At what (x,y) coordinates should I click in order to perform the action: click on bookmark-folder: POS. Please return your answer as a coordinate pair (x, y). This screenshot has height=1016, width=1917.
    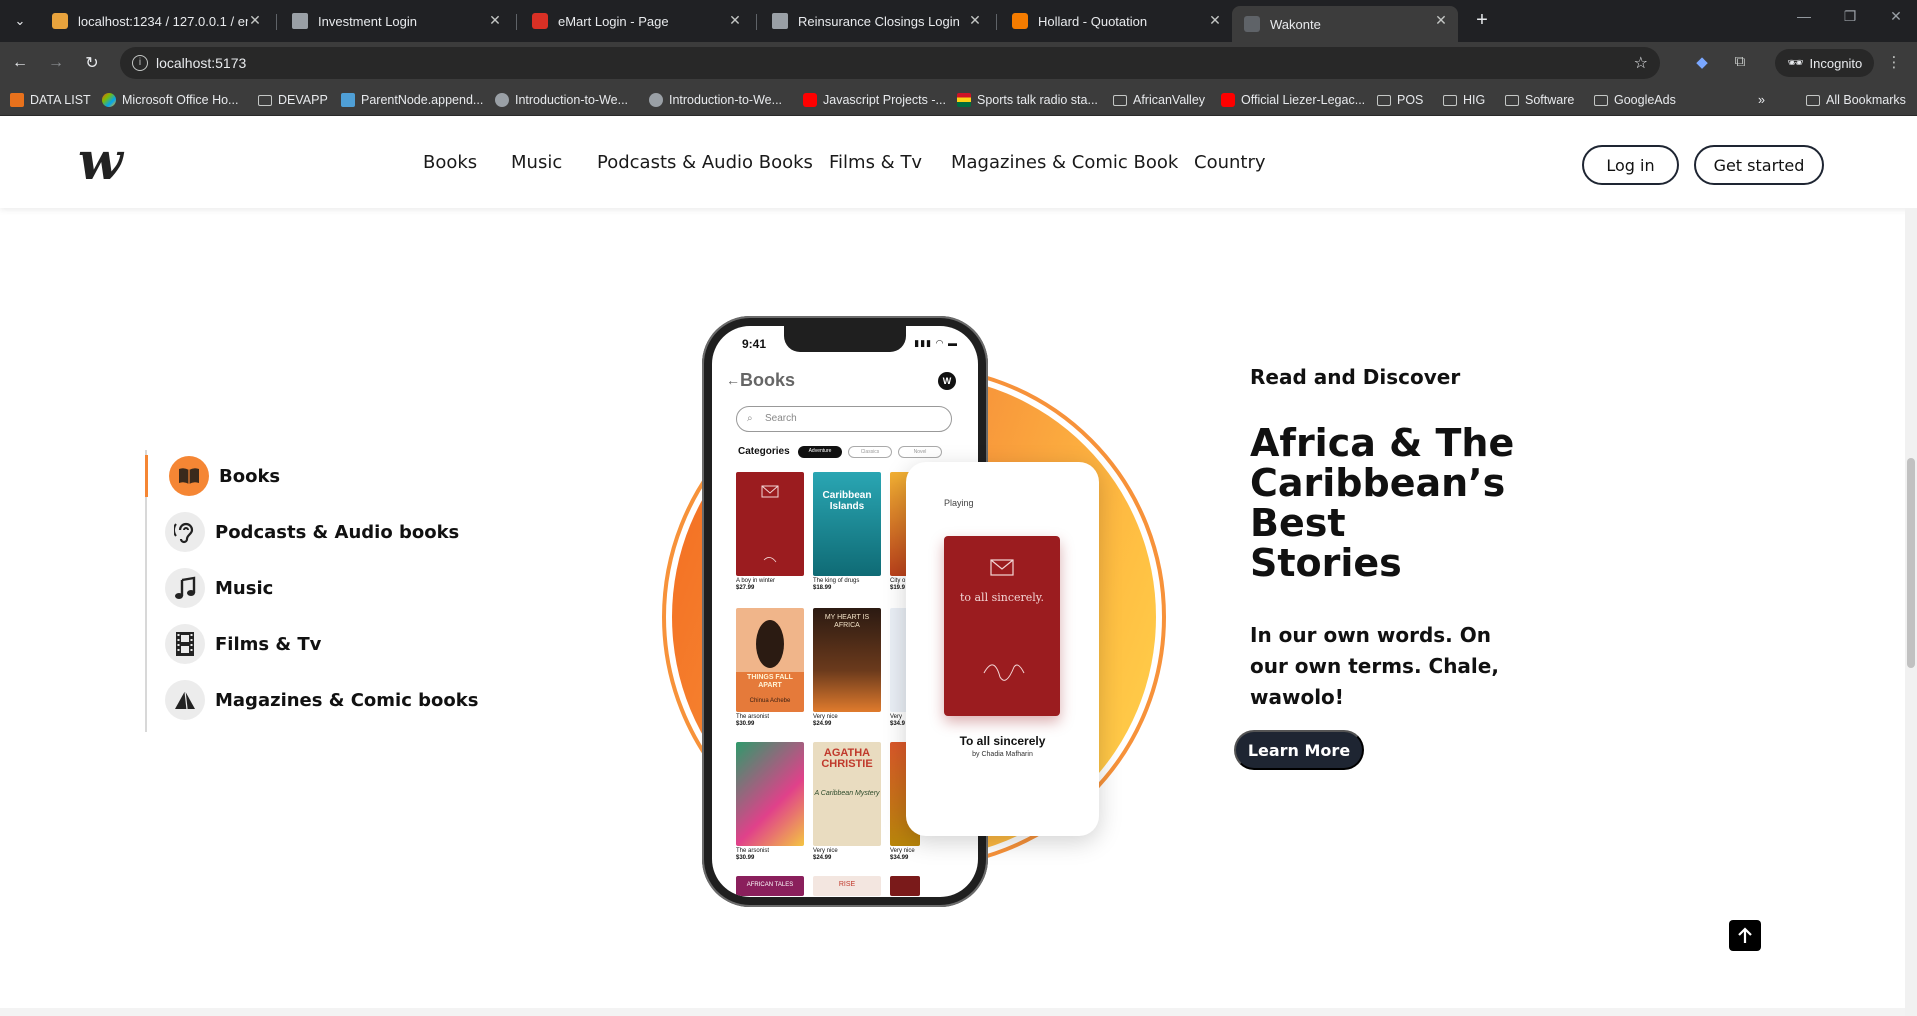
    Looking at the image, I should click on (1400, 100).